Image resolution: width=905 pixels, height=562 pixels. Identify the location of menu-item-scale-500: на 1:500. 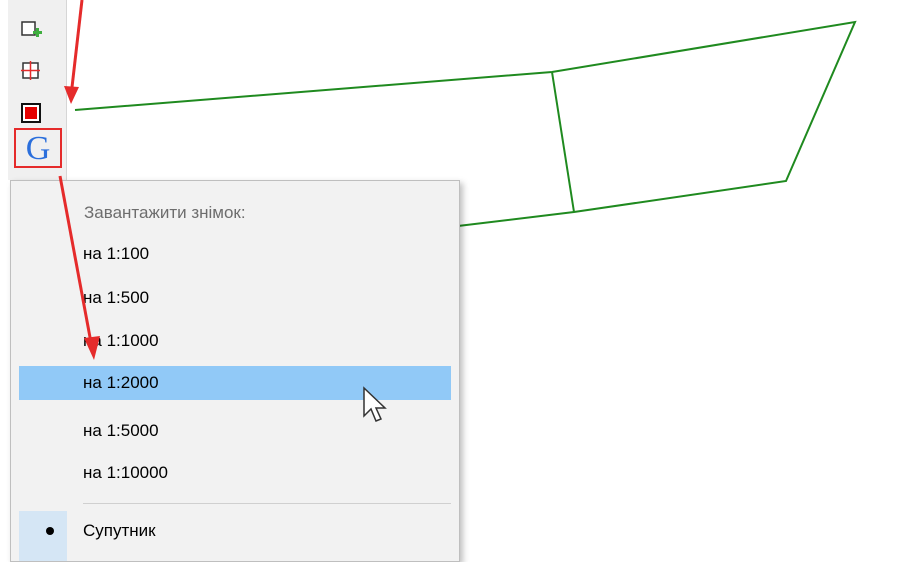
(235, 298).